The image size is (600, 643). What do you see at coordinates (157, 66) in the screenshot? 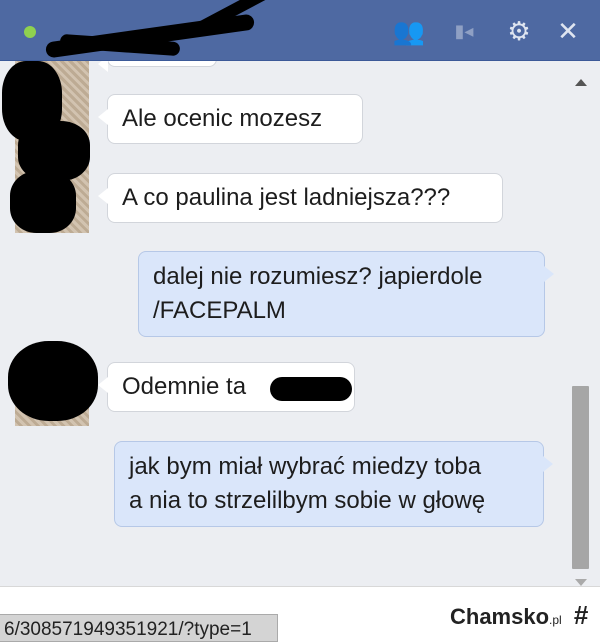
I see `message-bubble-incoming` at bounding box center [157, 66].